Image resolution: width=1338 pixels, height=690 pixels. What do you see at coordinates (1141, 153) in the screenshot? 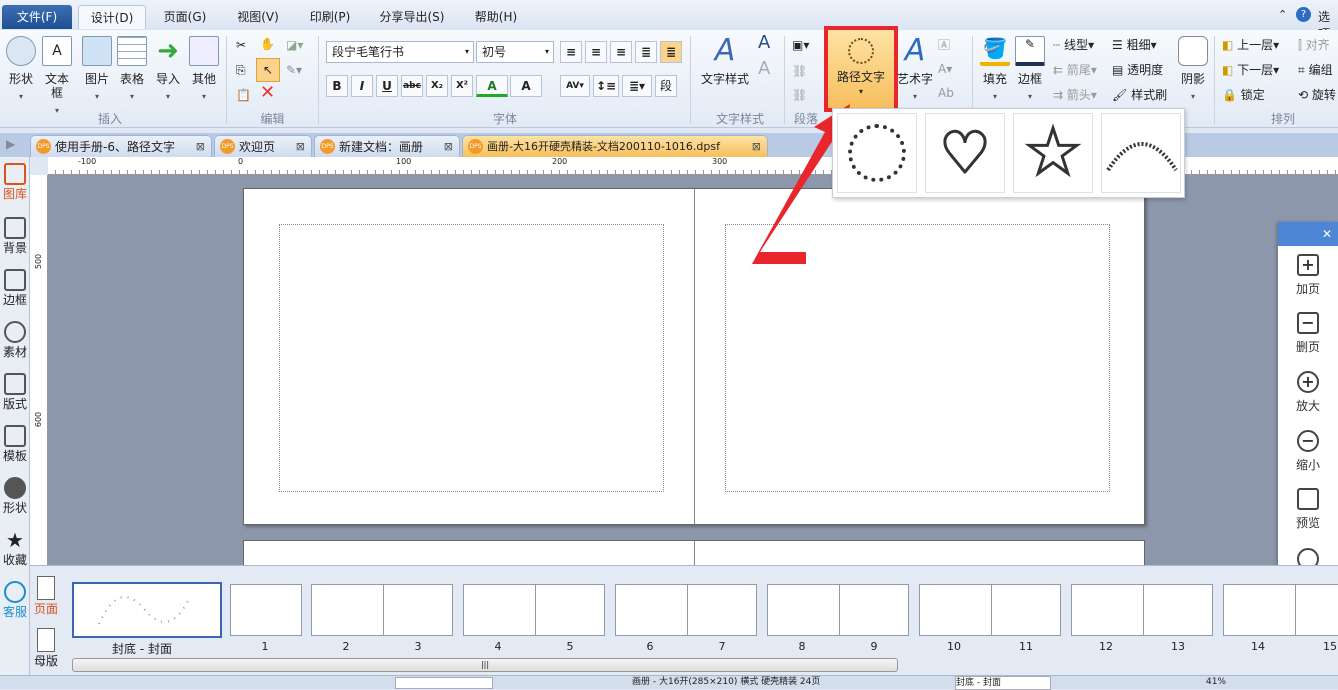
I see `path-arc-option` at bounding box center [1141, 153].